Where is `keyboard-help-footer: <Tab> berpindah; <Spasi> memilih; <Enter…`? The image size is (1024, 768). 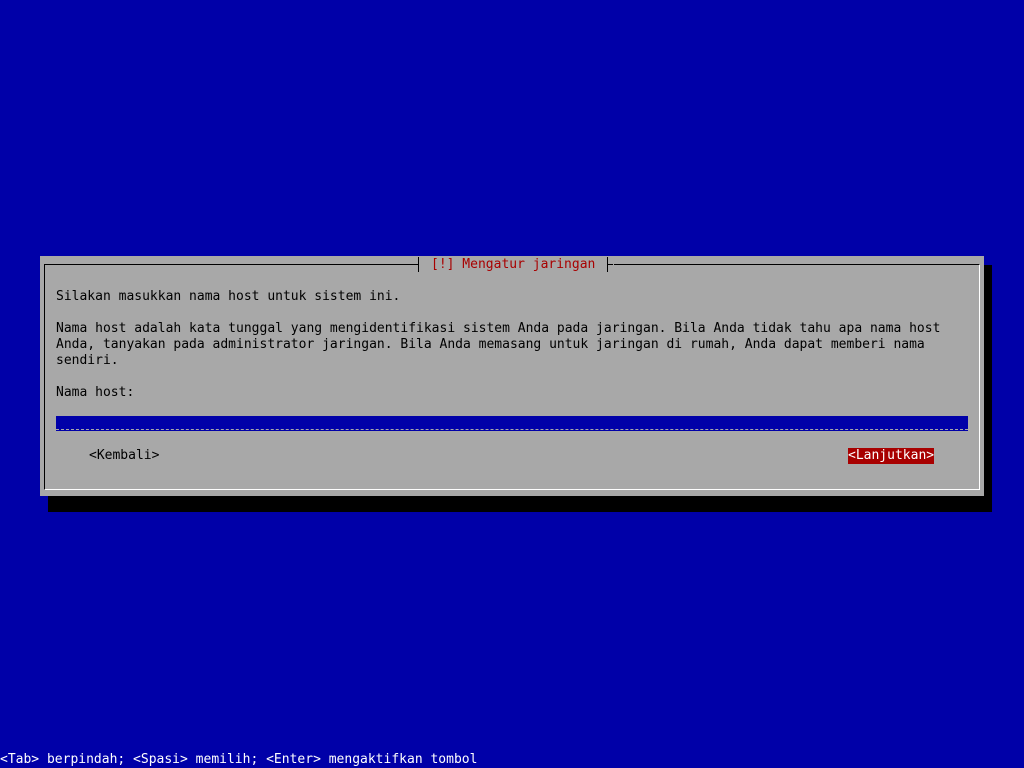 keyboard-help-footer: <Tab> berpindah; <Spasi> memilih; <Enter… is located at coordinates (239, 759).